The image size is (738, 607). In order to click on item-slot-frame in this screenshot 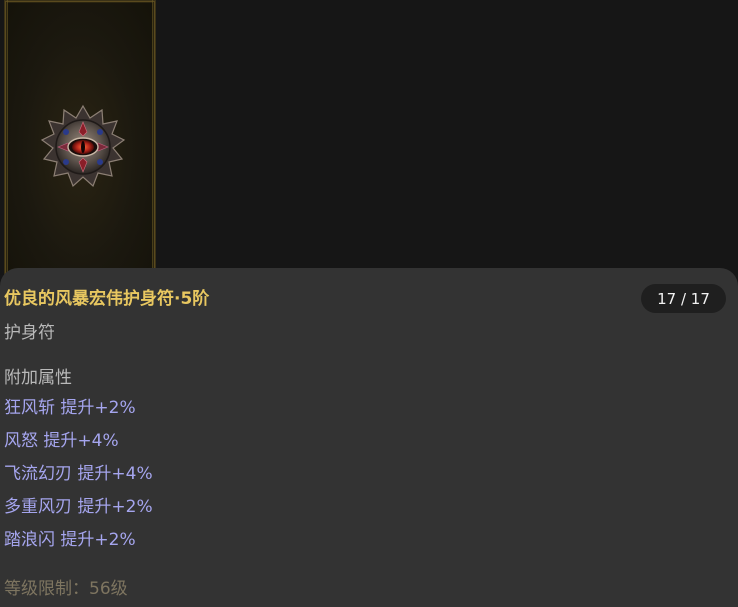, I will do `click(80, 137)`.